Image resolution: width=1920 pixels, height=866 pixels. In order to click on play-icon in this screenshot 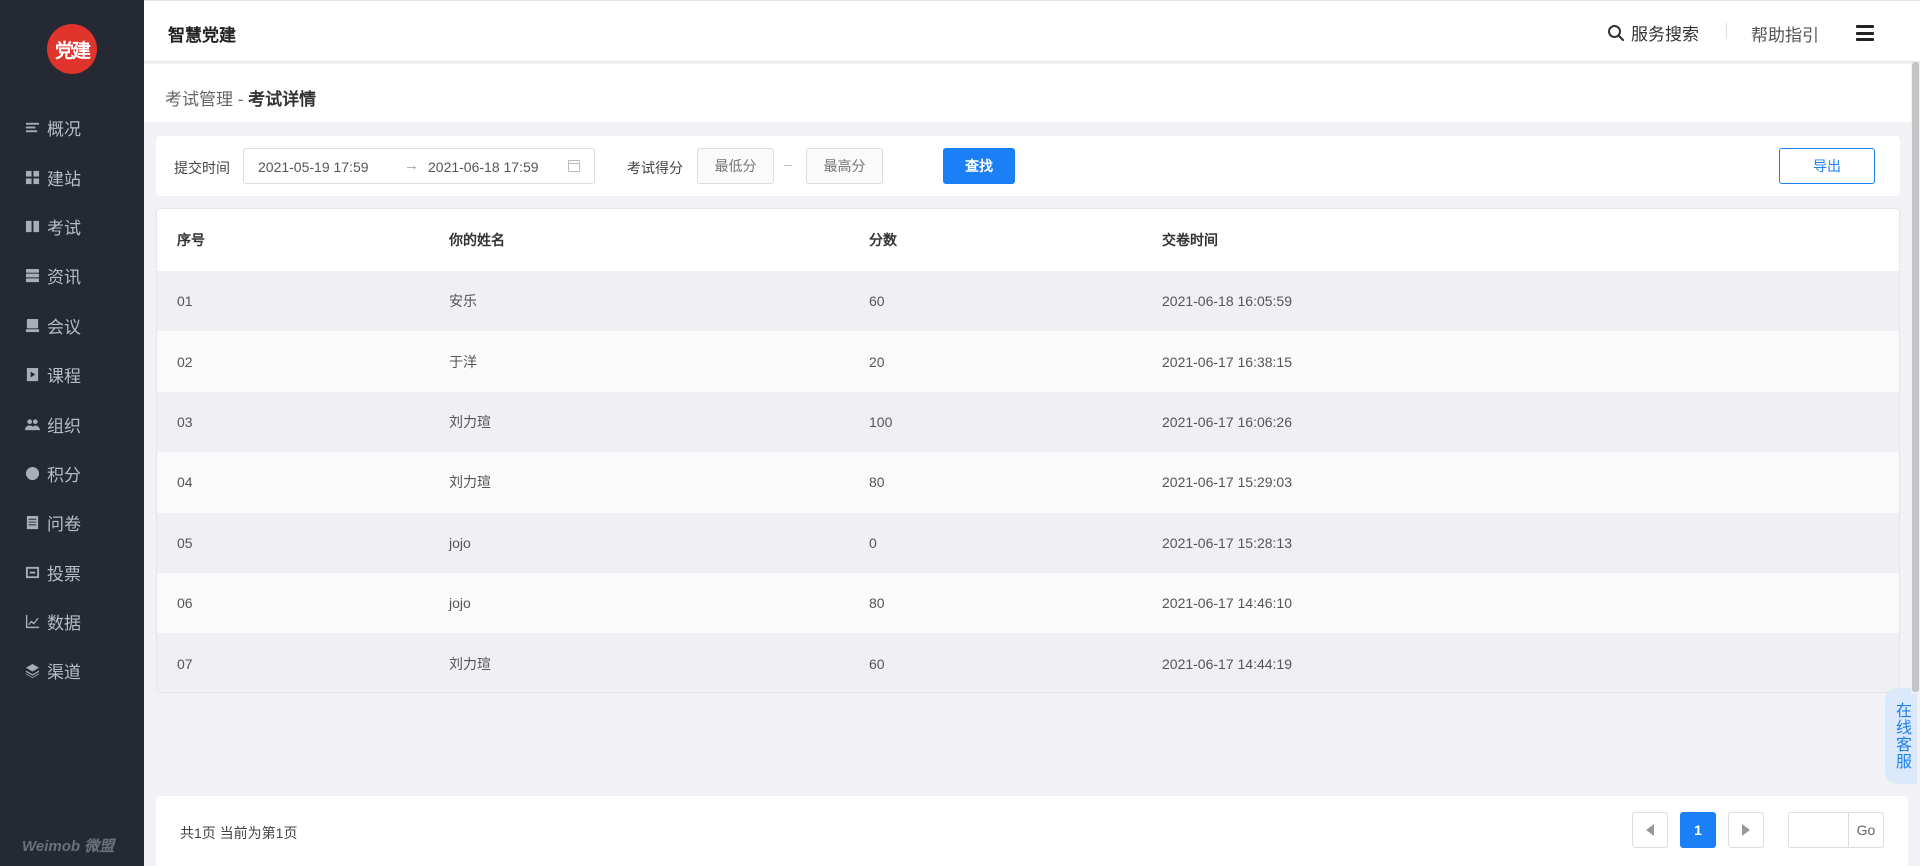, I will do `click(32, 375)`.